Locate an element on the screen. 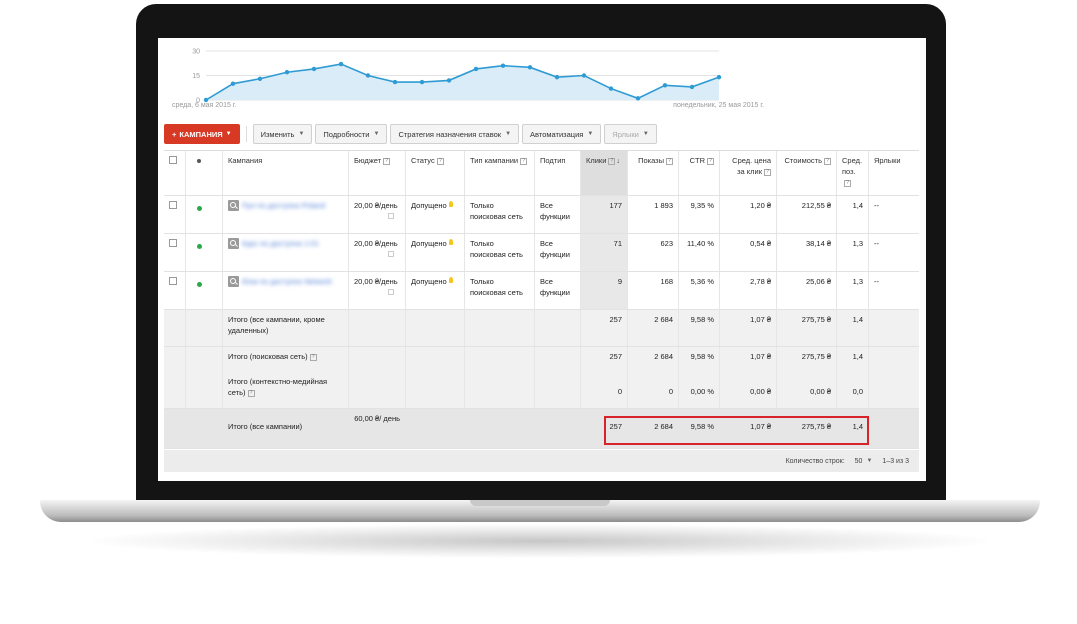 The image size is (1077, 624). rows-per-page-value: 50 is located at coordinates (858, 461).